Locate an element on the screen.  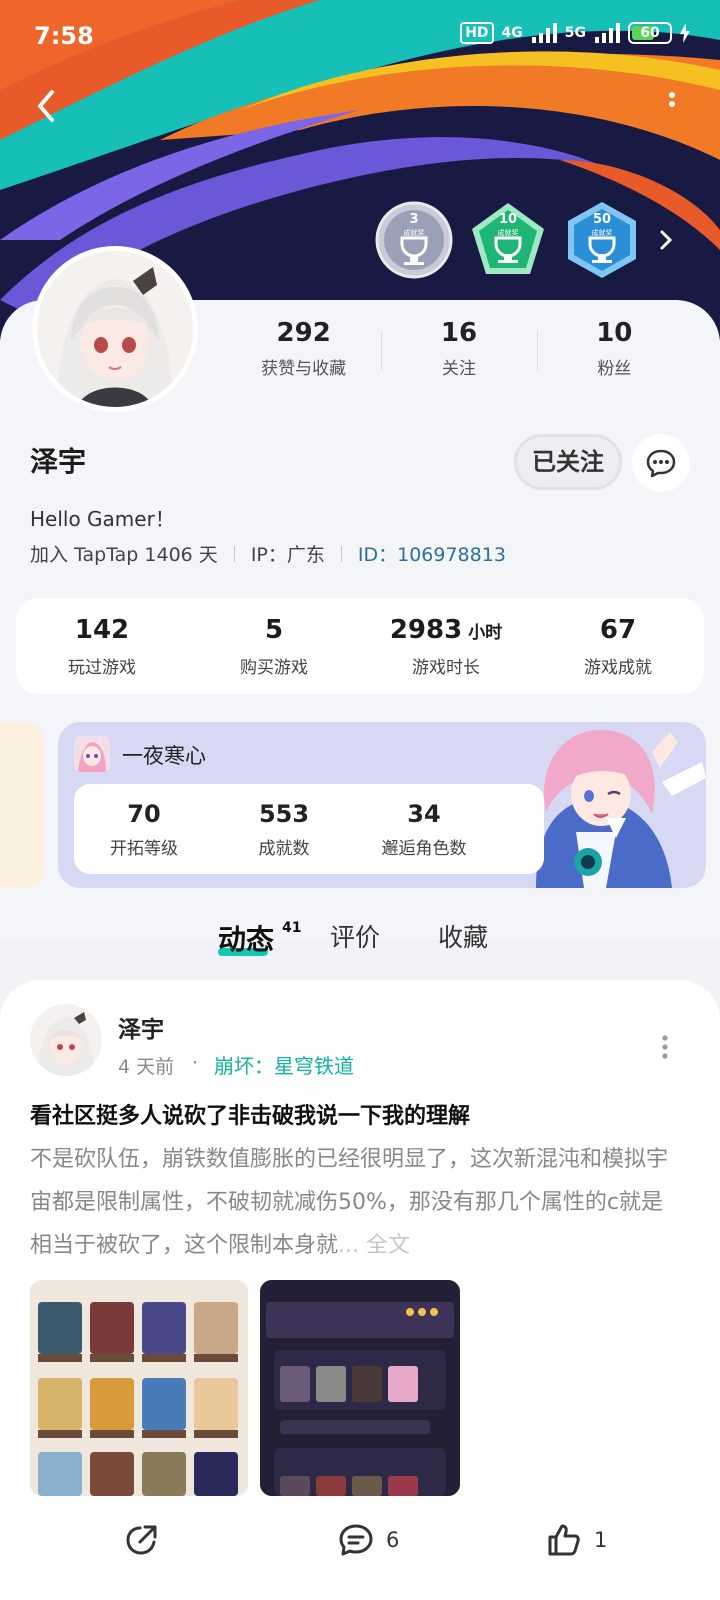
post-author-avatar is located at coordinates (66, 1040).